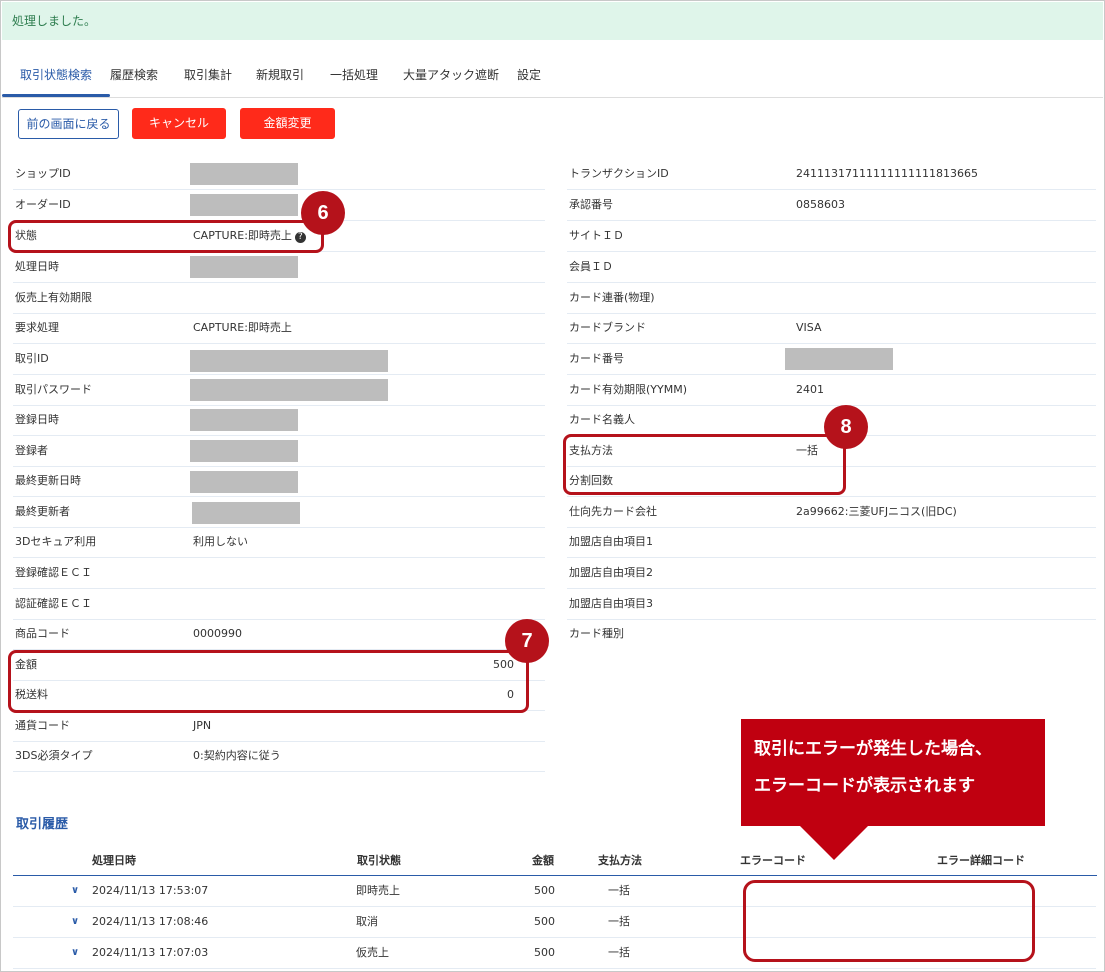  Describe the element at coordinates (379, 860) in the screenshot. I see `column-header-status: 取引状態` at that location.